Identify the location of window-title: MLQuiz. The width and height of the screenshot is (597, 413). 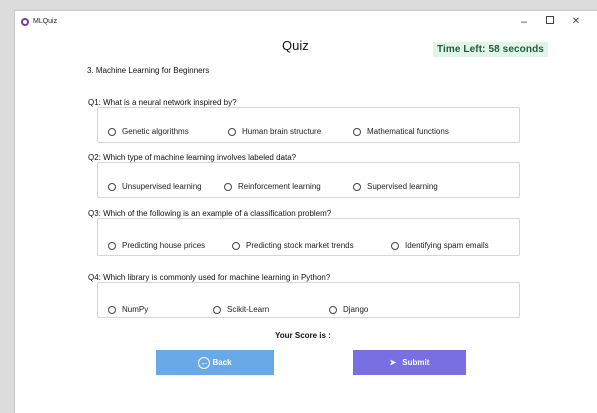
(45, 21).